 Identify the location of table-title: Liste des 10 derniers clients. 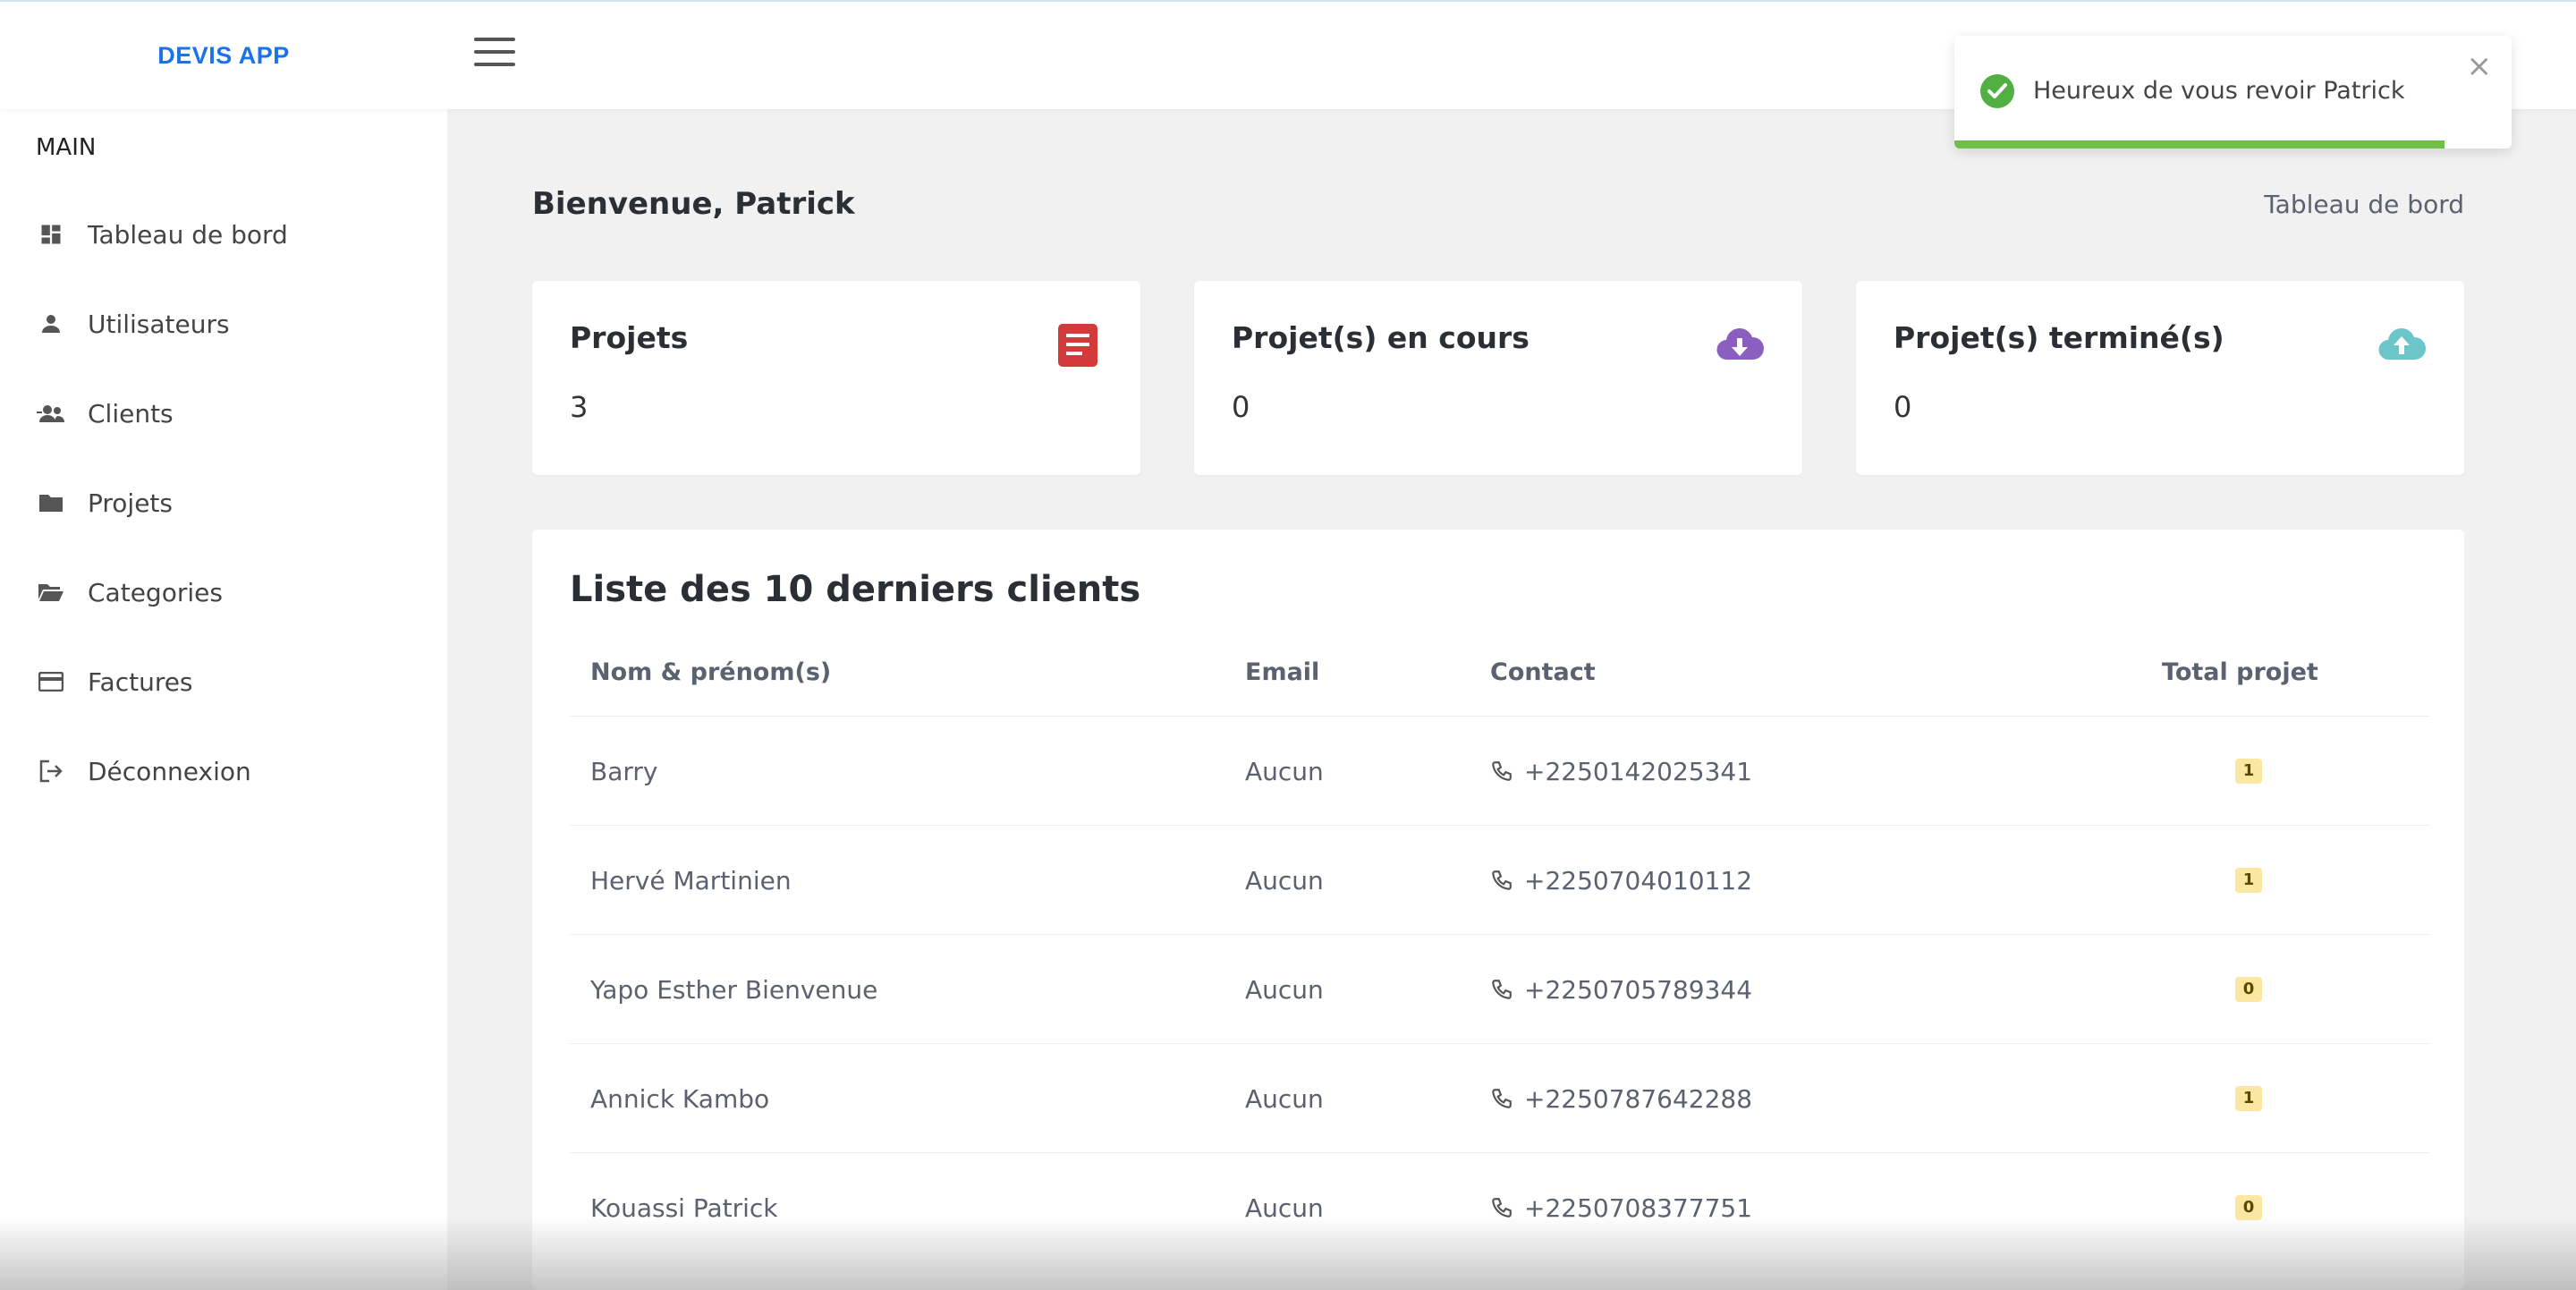
(855, 589).